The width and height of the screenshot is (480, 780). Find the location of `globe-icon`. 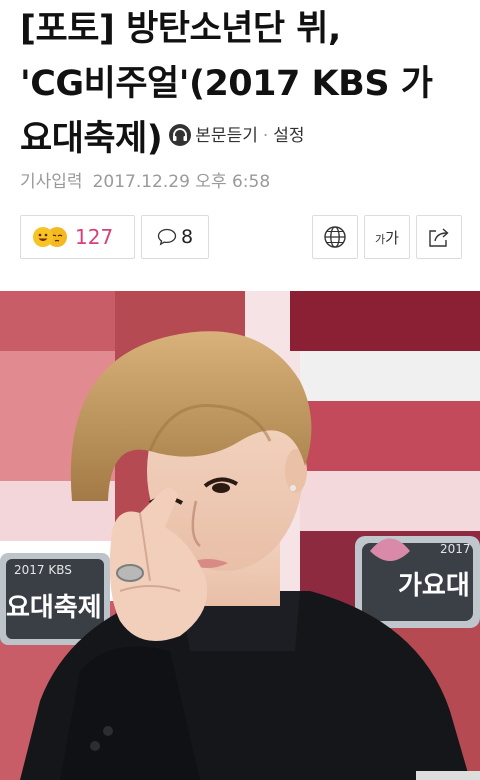

globe-icon is located at coordinates (335, 237).